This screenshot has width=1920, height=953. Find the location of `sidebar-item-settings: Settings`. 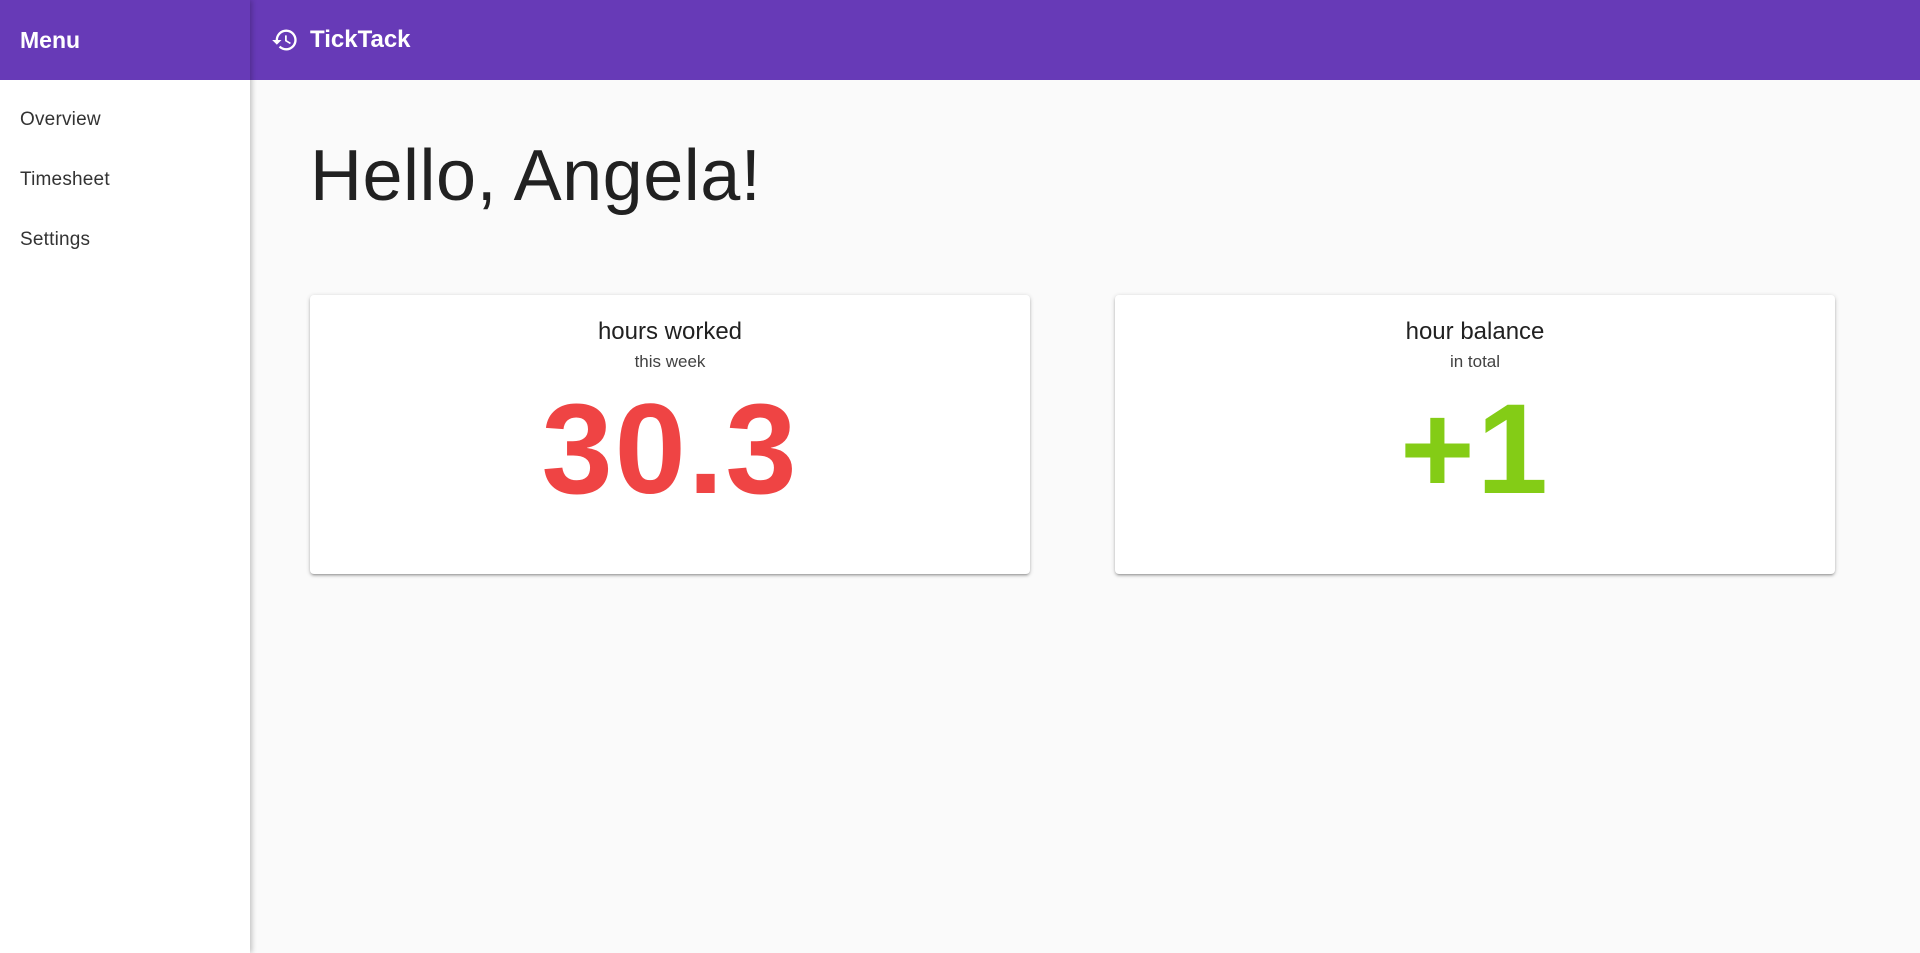

sidebar-item-settings: Settings is located at coordinates (125, 240).